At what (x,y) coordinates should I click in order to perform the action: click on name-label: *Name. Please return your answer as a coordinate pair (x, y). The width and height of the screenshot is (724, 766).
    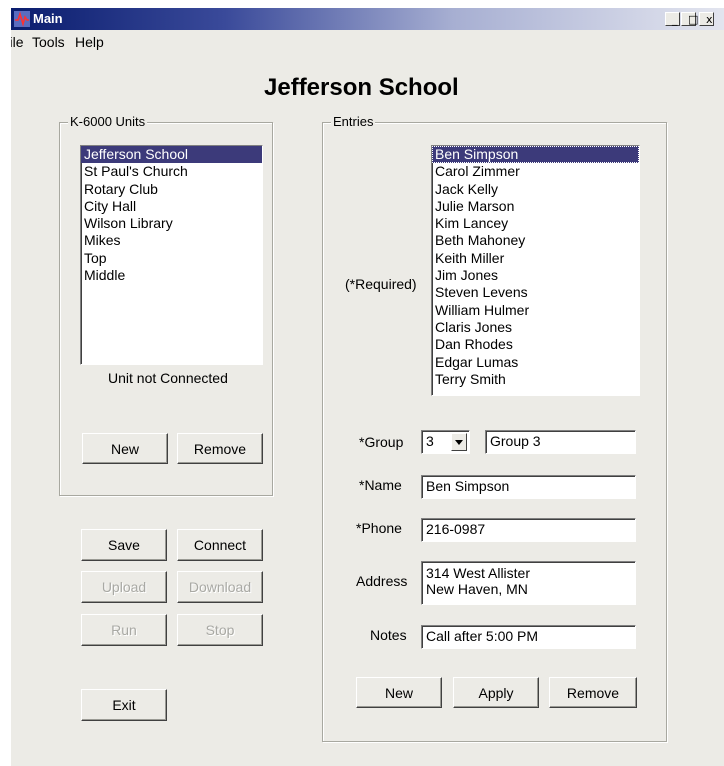
    Looking at the image, I should click on (380, 485).